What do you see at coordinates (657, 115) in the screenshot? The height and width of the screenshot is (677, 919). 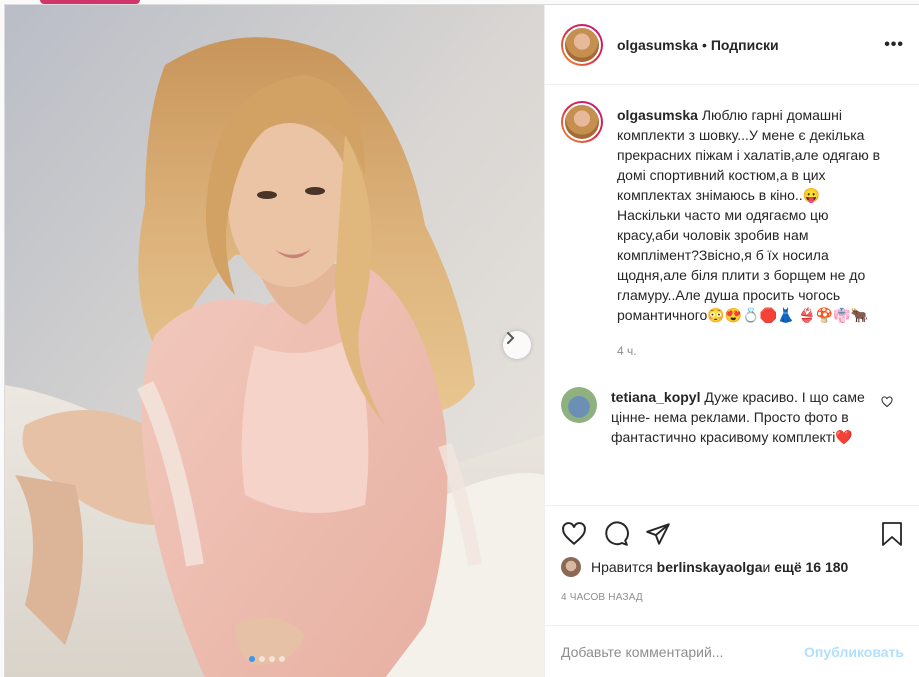 I see `caption-username: olgasumska` at bounding box center [657, 115].